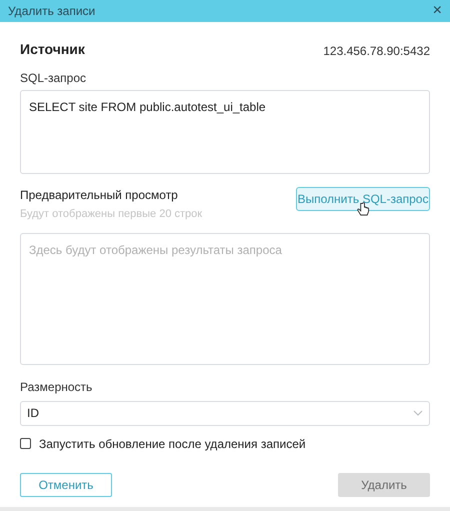  What do you see at coordinates (52, 49) in the screenshot?
I see `section-heading: Источник` at bounding box center [52, 49].